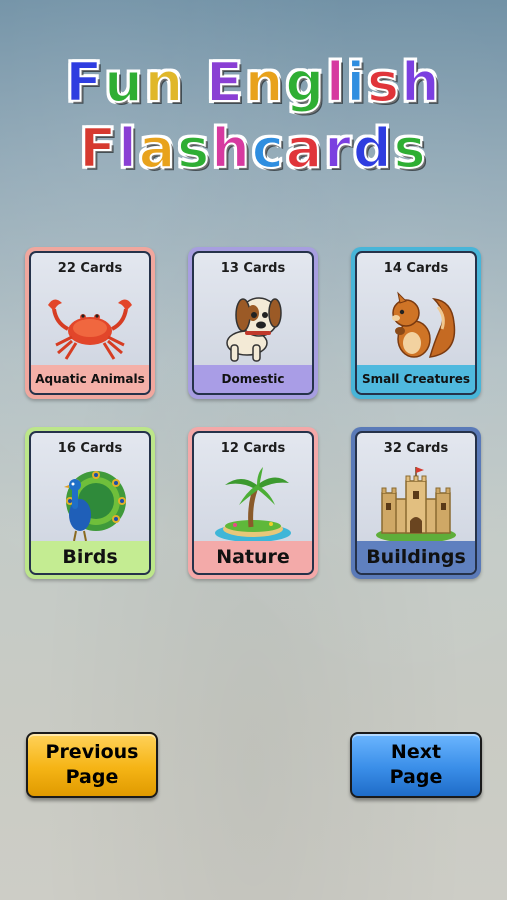  What do you see at coordinates (373, 148) in the screenshot?
I see `title-letter: d` at bounding box center [373, 148].